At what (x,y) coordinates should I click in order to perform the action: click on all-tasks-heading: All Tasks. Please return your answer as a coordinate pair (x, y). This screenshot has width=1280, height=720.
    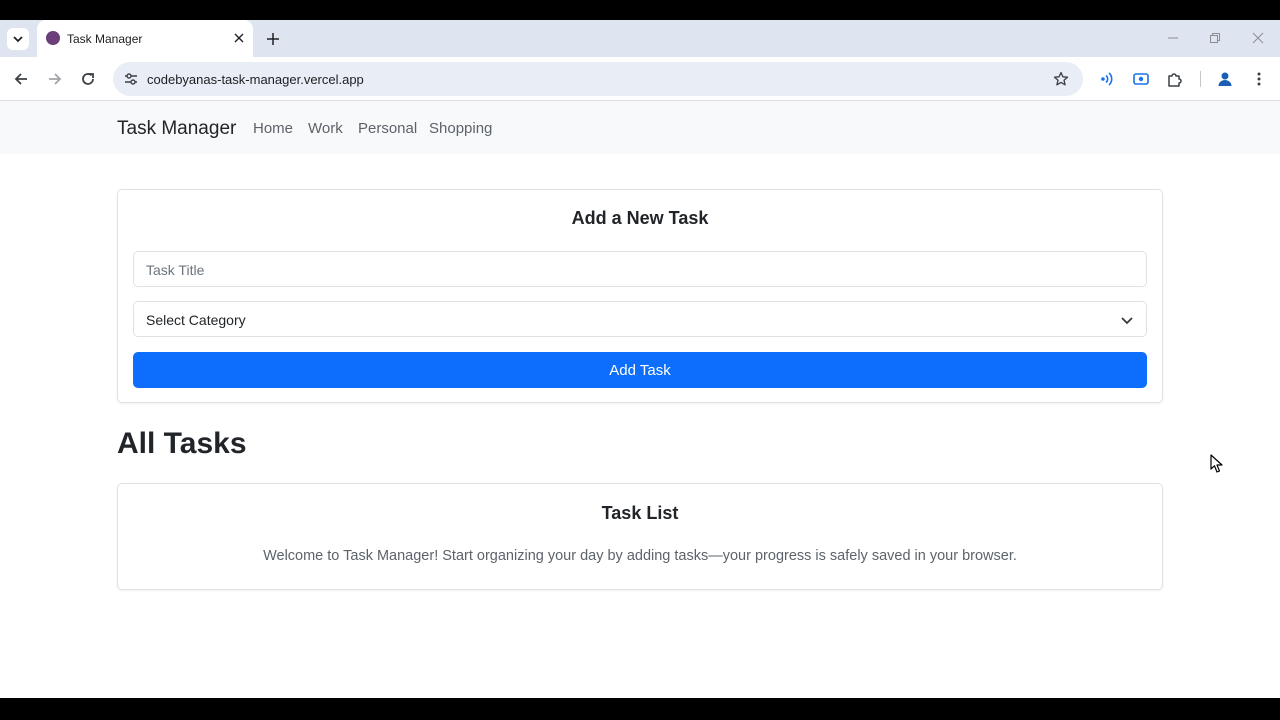
    Looking at the image, I should click on (182, 443).